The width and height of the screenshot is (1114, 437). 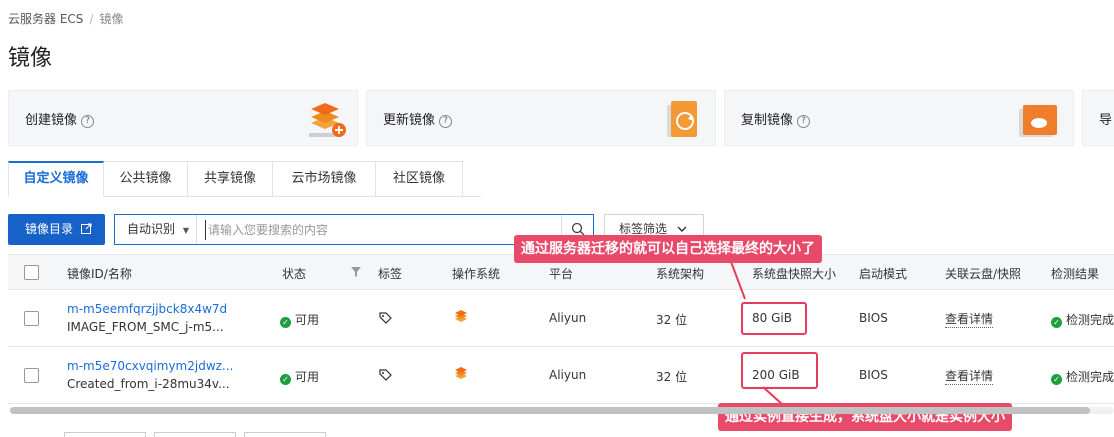 I want to click on column-header: 平台, so click(x=561, y=273).